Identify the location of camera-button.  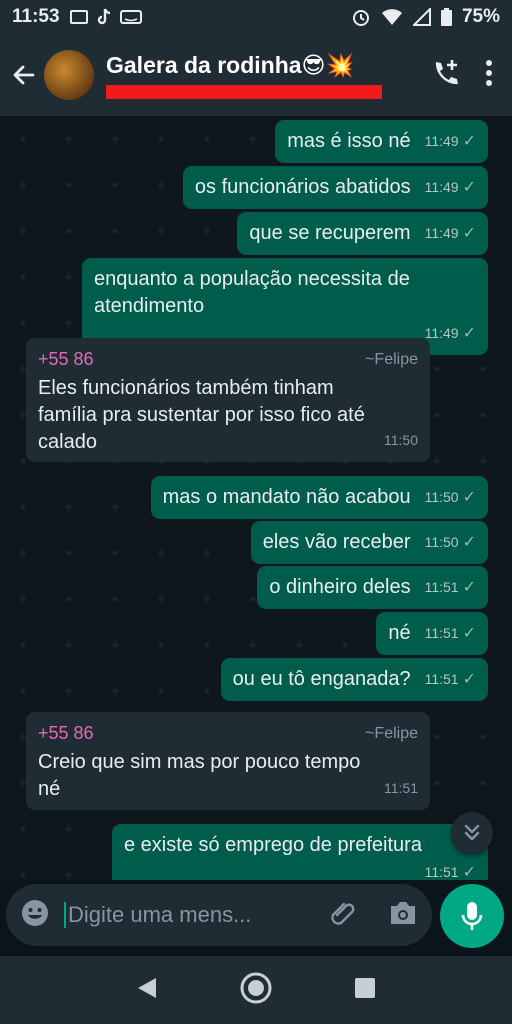
(403, 915).